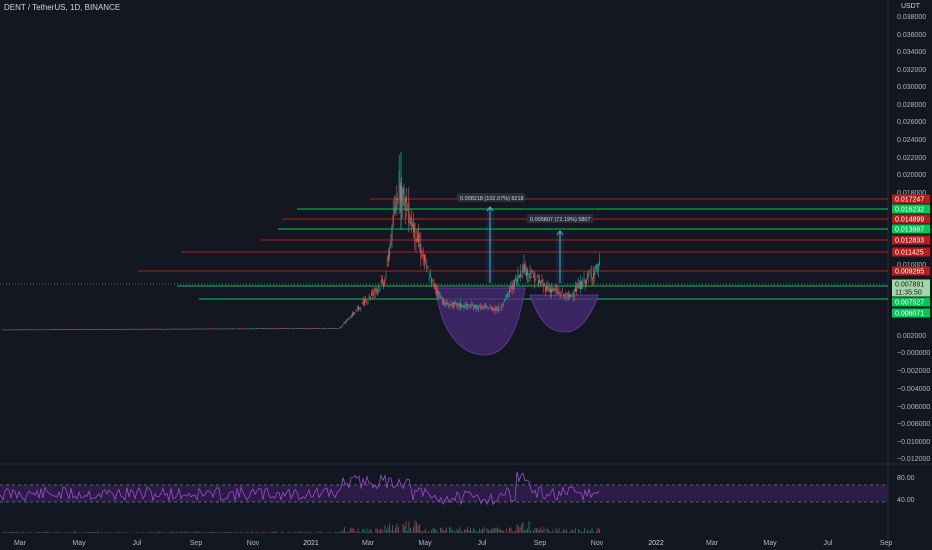 The width and height of the screenshot is (932, 550). Describe the element at coordinates (311, 543) in the screenshot. I see `time-tick-label: 2021` at that location.